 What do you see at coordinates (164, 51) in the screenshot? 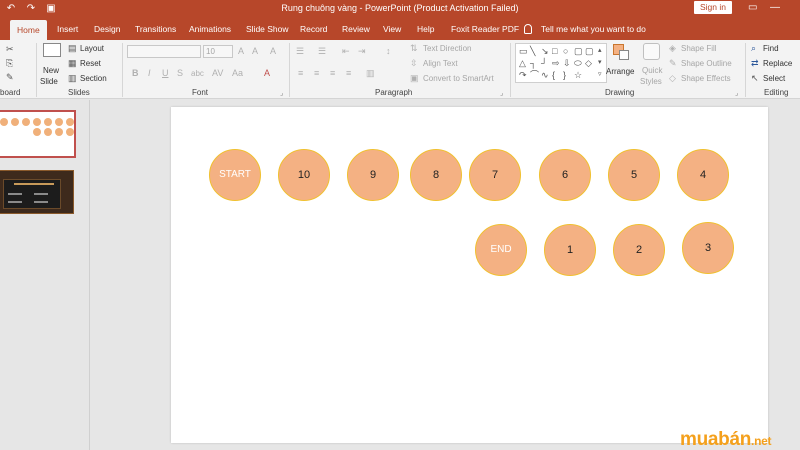
I see `font-name-select` at bounding box center [164, 51].